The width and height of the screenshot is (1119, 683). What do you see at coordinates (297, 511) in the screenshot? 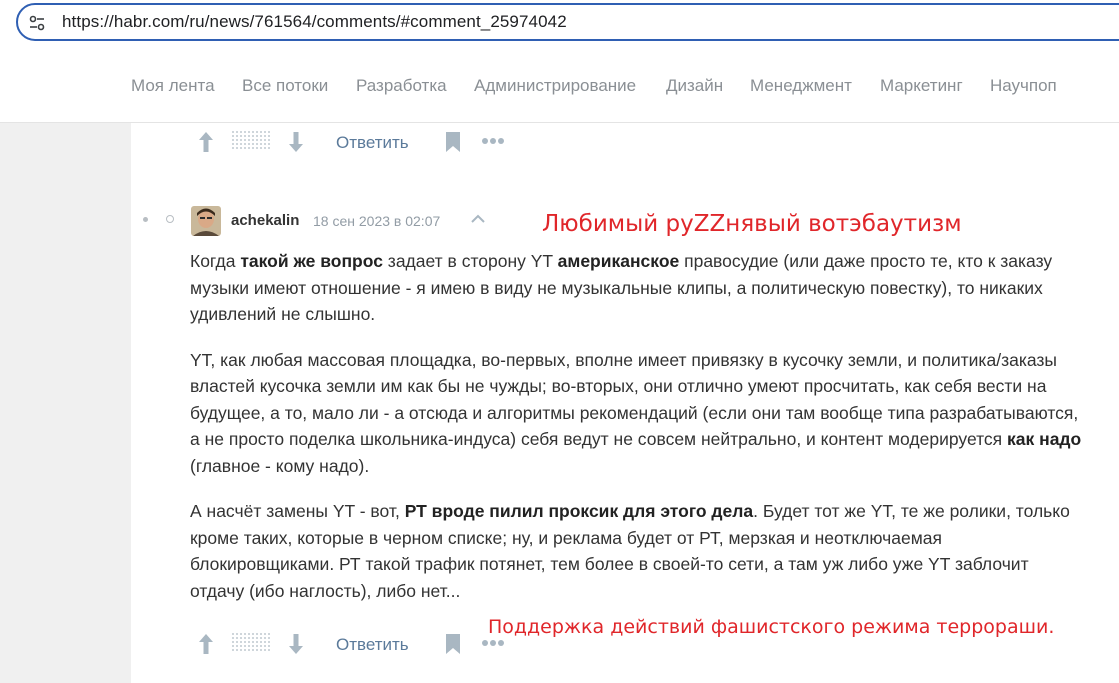
I see `comment-text: А насчёт замены YT - вот,` at bounding box center [297, 511].